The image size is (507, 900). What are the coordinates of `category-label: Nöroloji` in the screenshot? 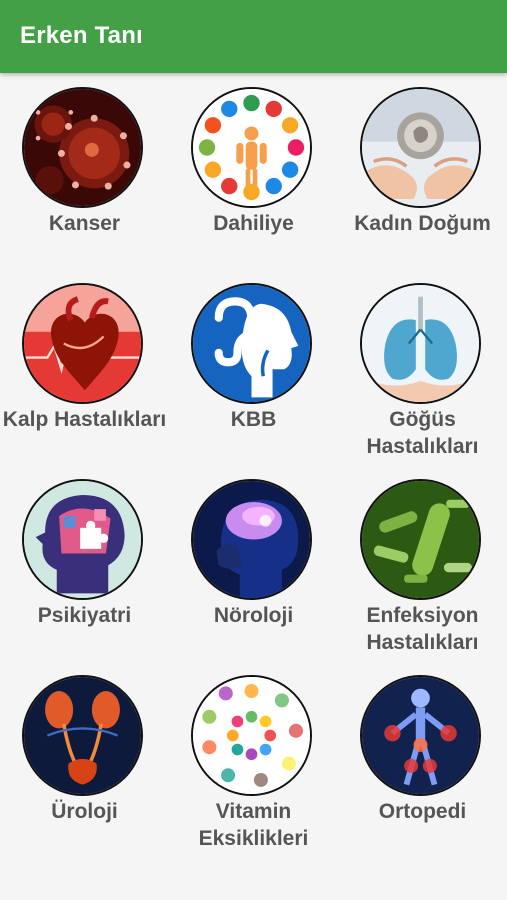 It's located at (253, 615).